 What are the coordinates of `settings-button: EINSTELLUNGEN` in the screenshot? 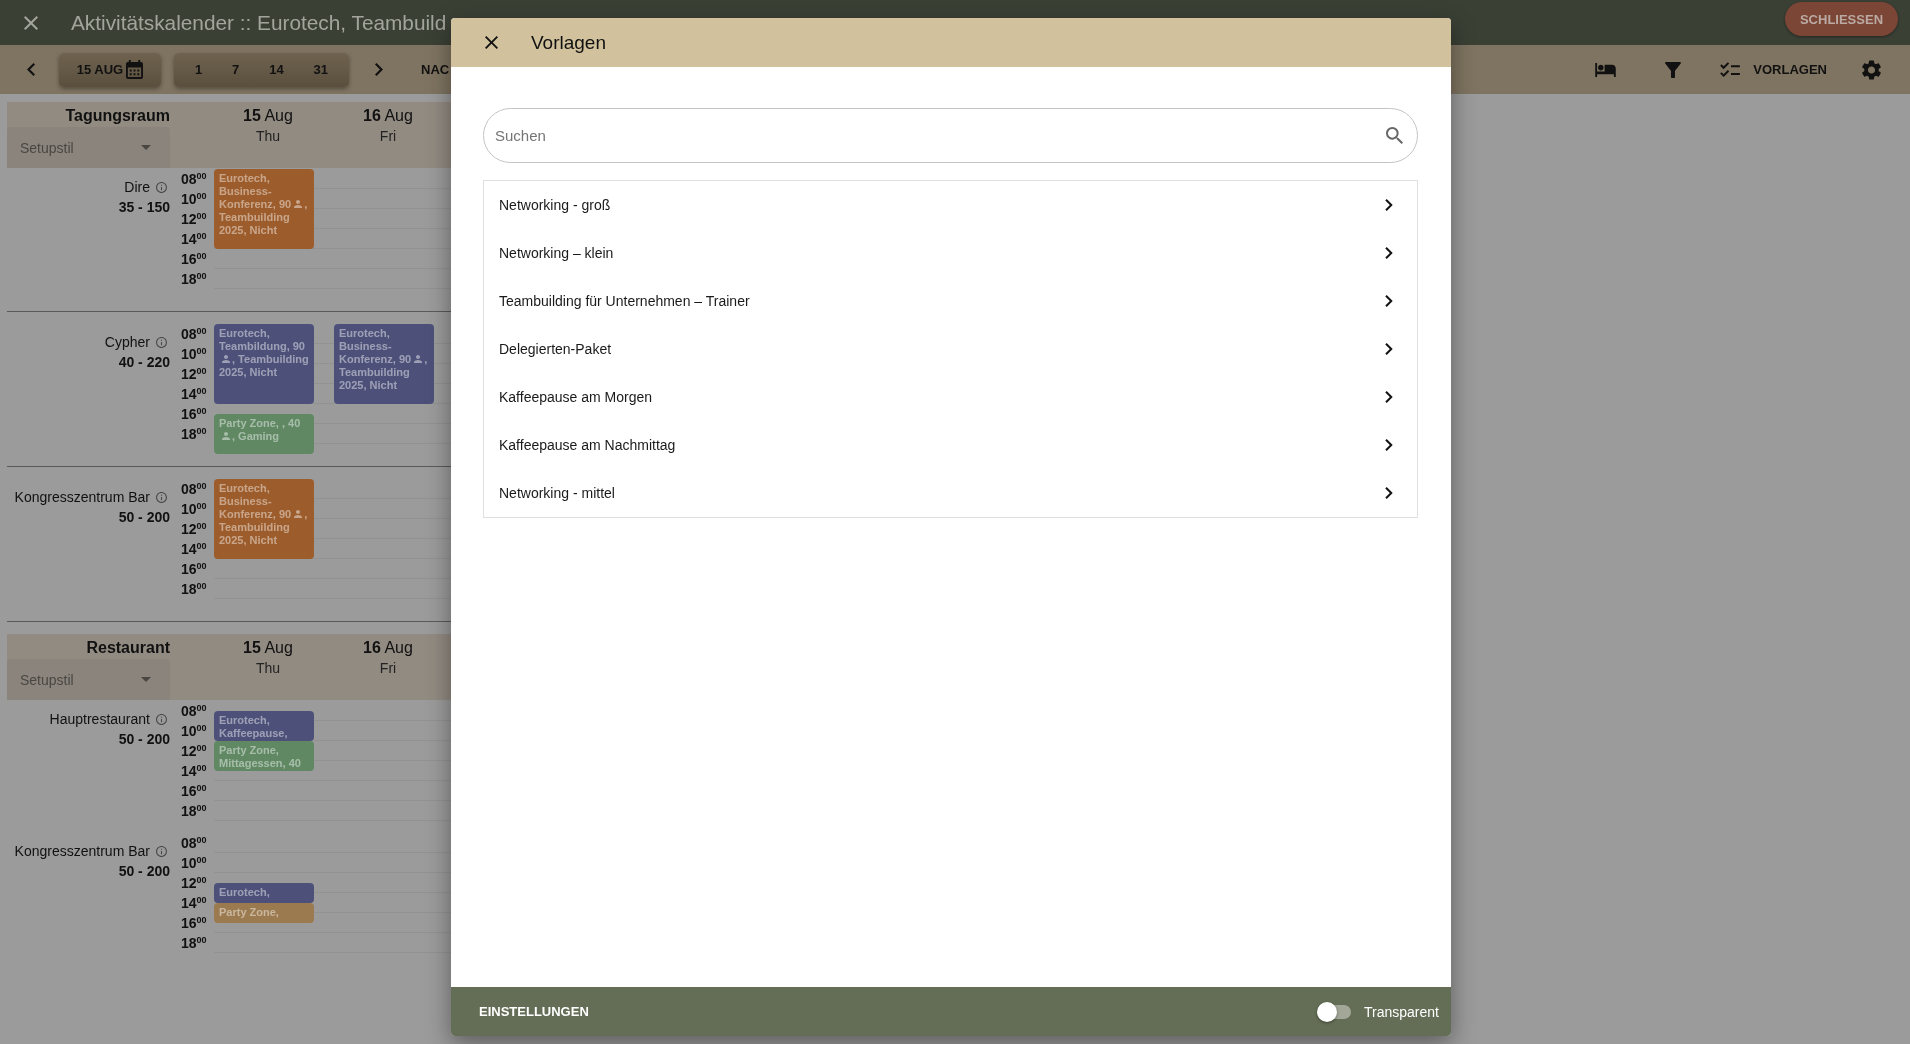 It's located at (534, 1011).